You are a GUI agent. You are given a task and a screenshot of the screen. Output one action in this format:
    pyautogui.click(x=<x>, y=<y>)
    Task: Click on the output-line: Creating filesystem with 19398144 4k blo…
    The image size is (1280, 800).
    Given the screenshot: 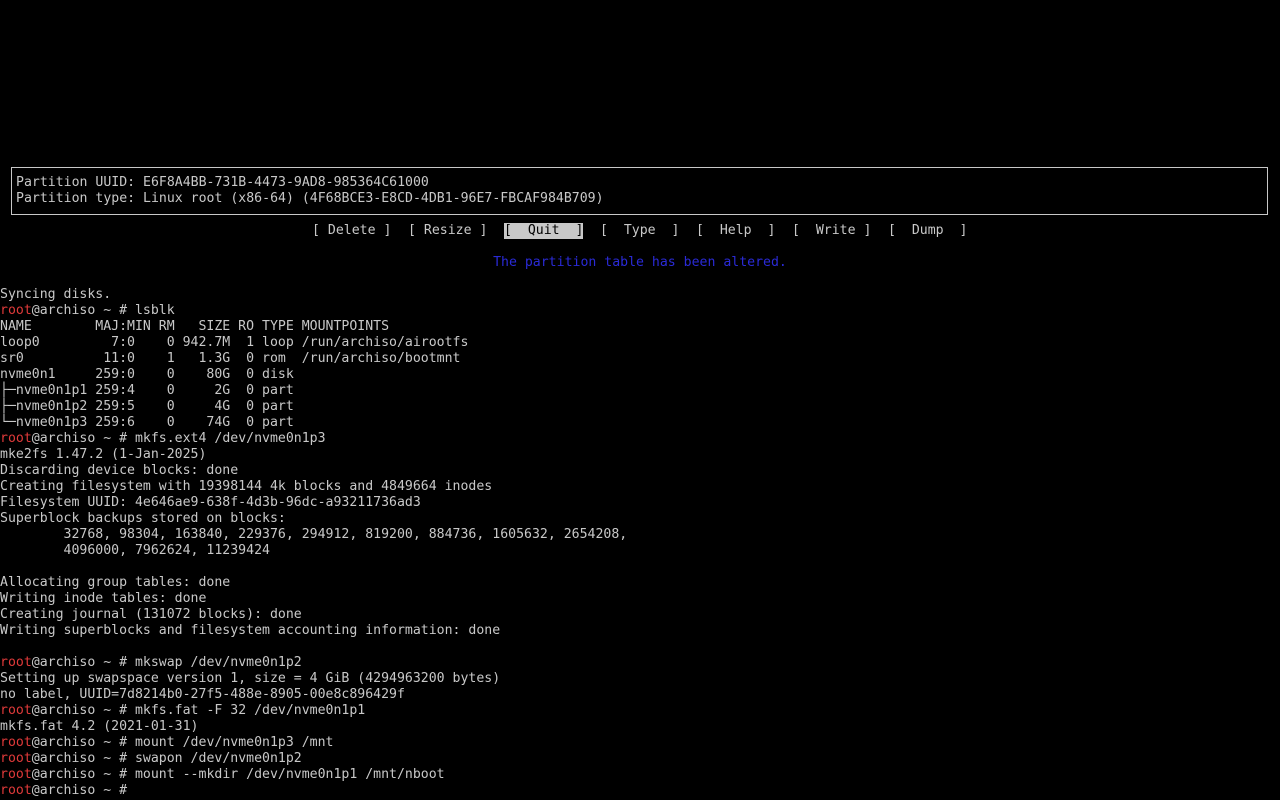 What is the action you would take?
    pyautogui.click(x=246, y=486)
    